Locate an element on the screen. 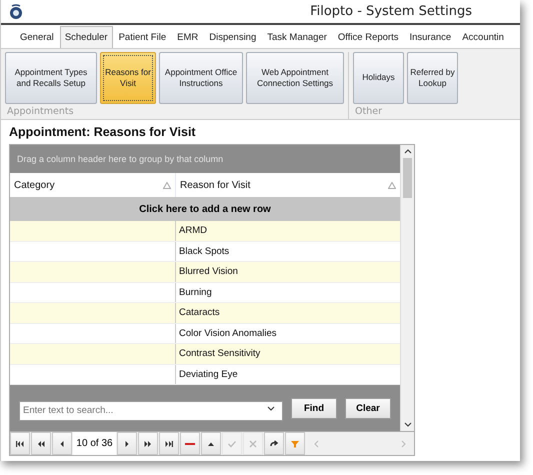 The width and height of the screenshot is (533, 475). tab: EMR is located at coordinates (188, 37).